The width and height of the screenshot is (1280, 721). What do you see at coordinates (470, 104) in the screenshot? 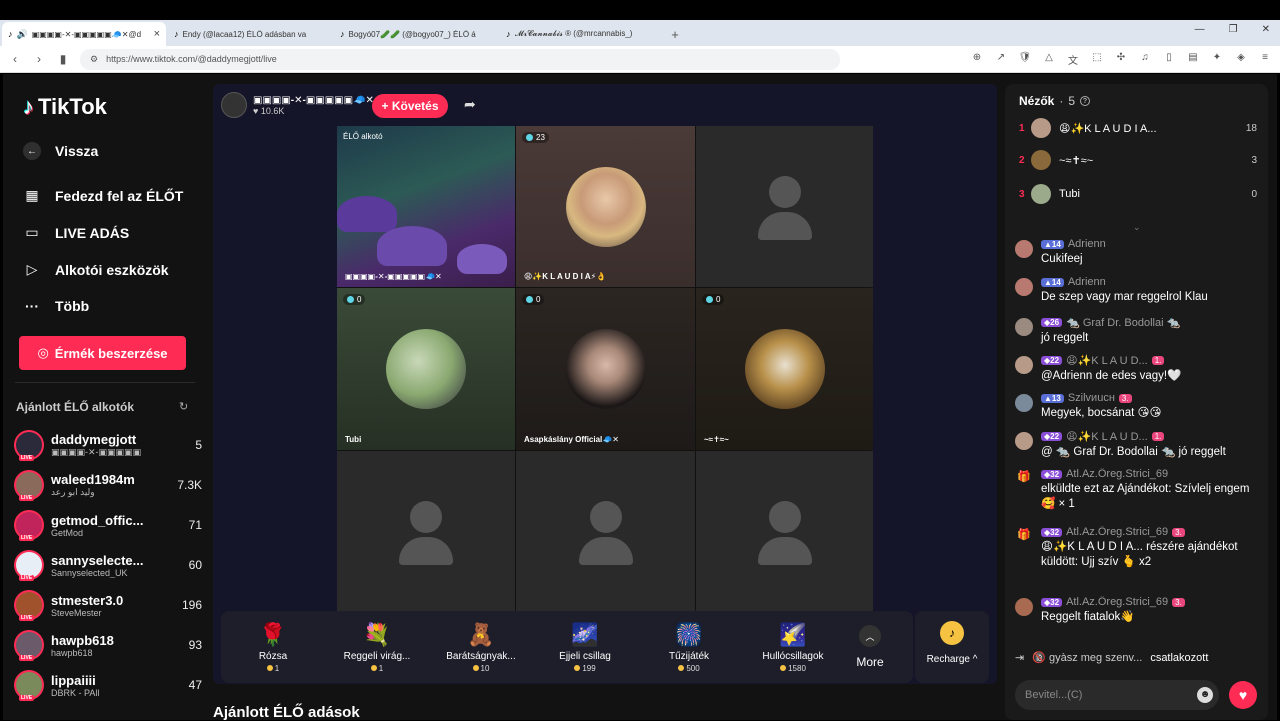
I see `share-icon: ➦` at bounding box center [470, 104].